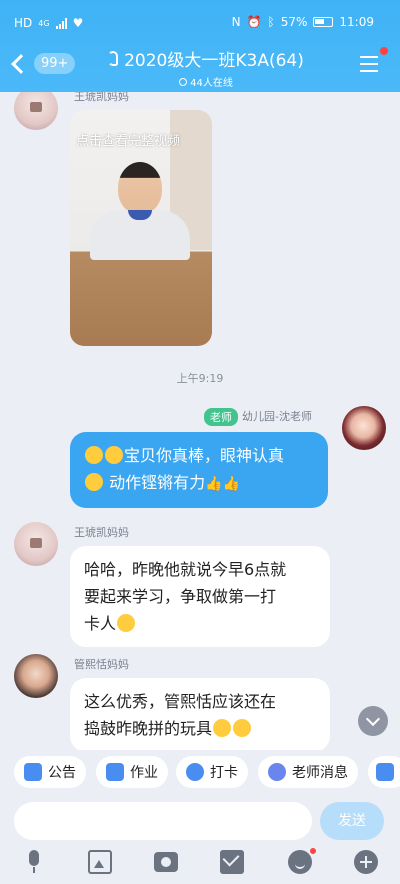 The height and width of the screenshot is (884, 400). What do you see at coordinates (211, 83) in the screenshot?
I see `online-count: 44人在线` at bounding box center [211, 83].